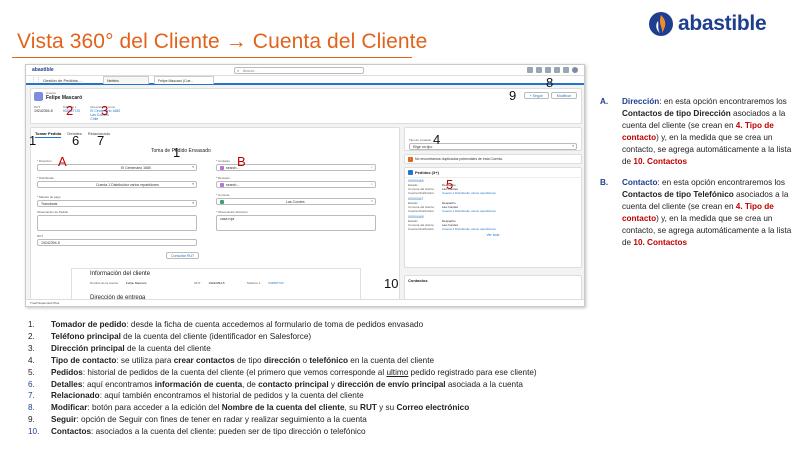  Describe the element at coordinates (204, 360) in the screenshot. I see `bold-text: crear contactos` at that location.